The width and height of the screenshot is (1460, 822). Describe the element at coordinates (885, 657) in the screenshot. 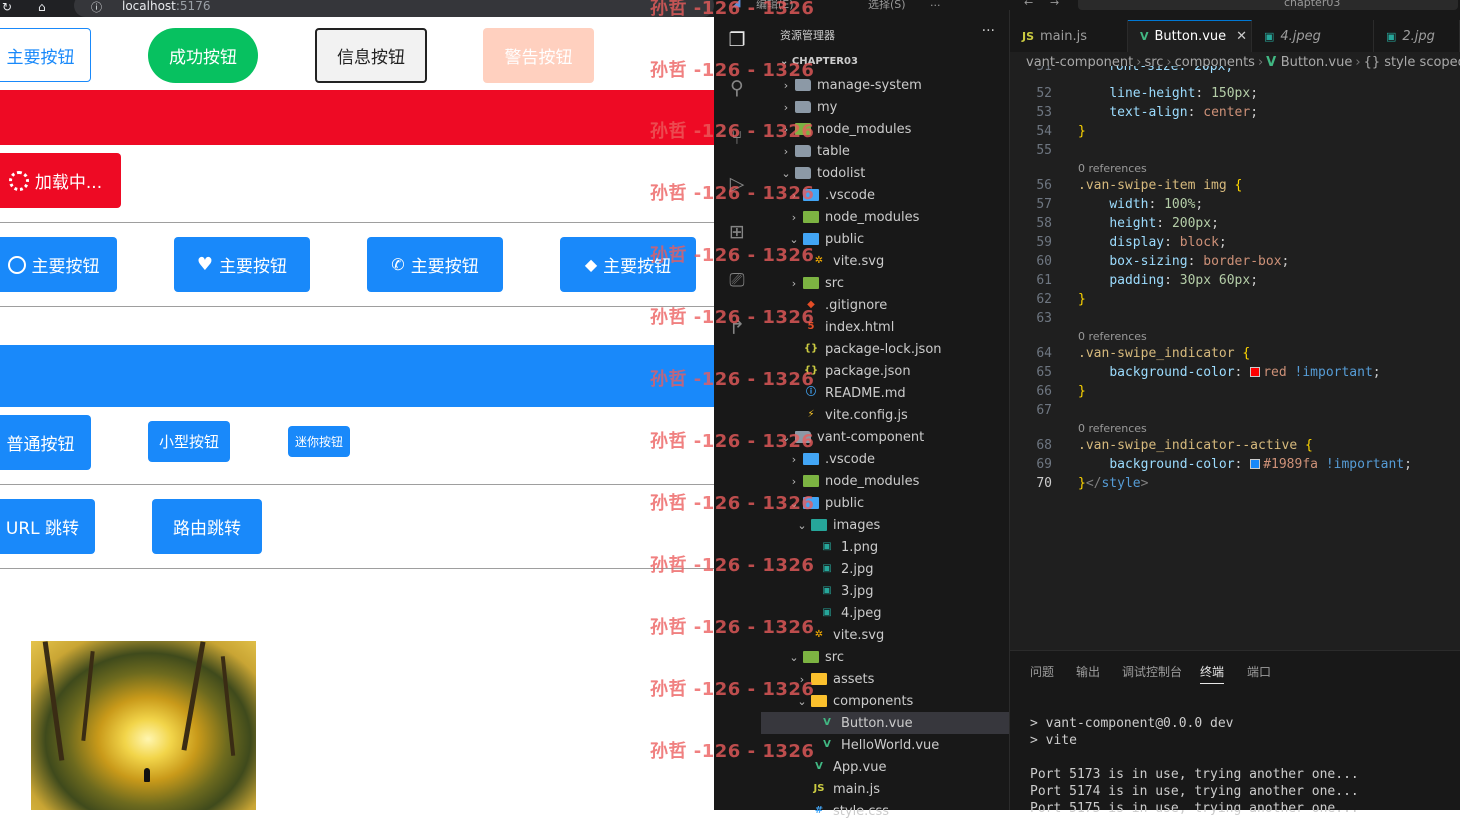

I see `tree-folder-src: ⌄ src` at that location.